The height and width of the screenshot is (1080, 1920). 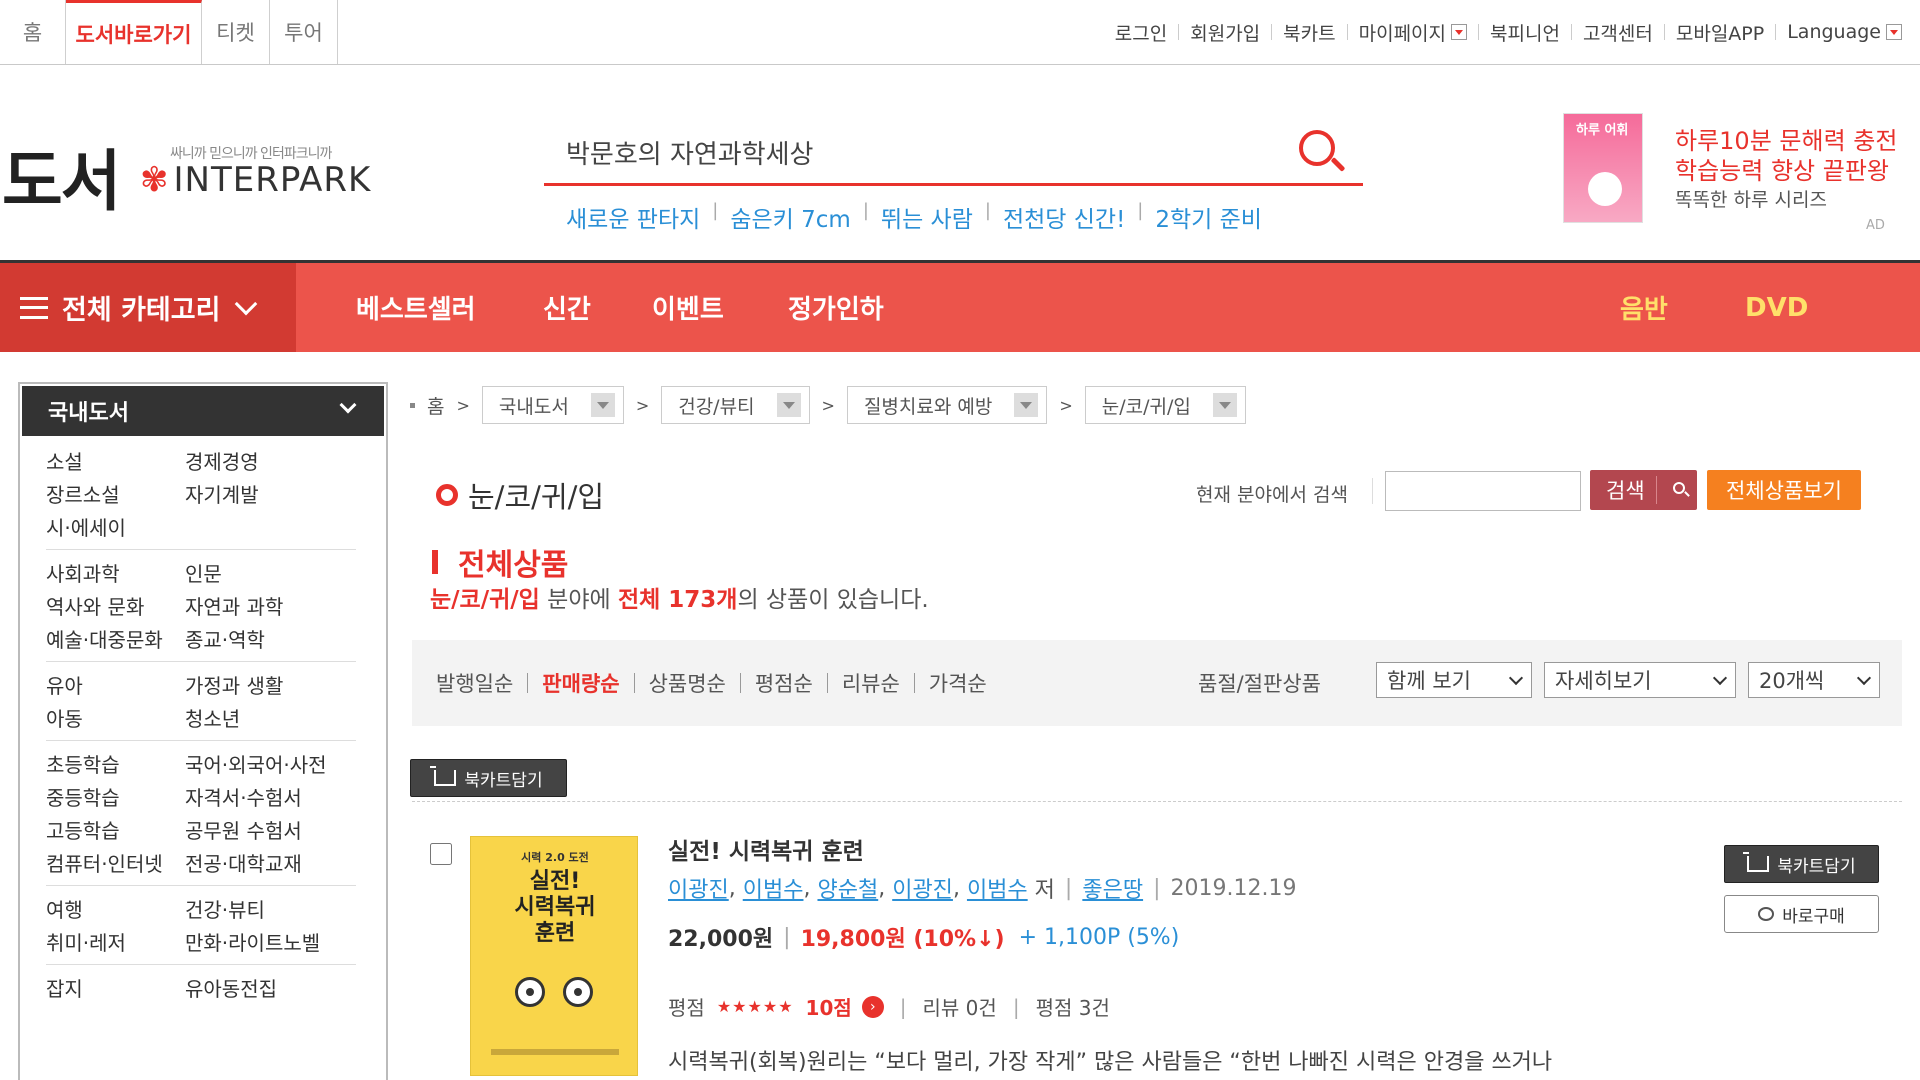 What do you see at coordinates (1644, 307) in the screenshot?
I see `nav-music: 음반` at bounding box center [1644, 307].